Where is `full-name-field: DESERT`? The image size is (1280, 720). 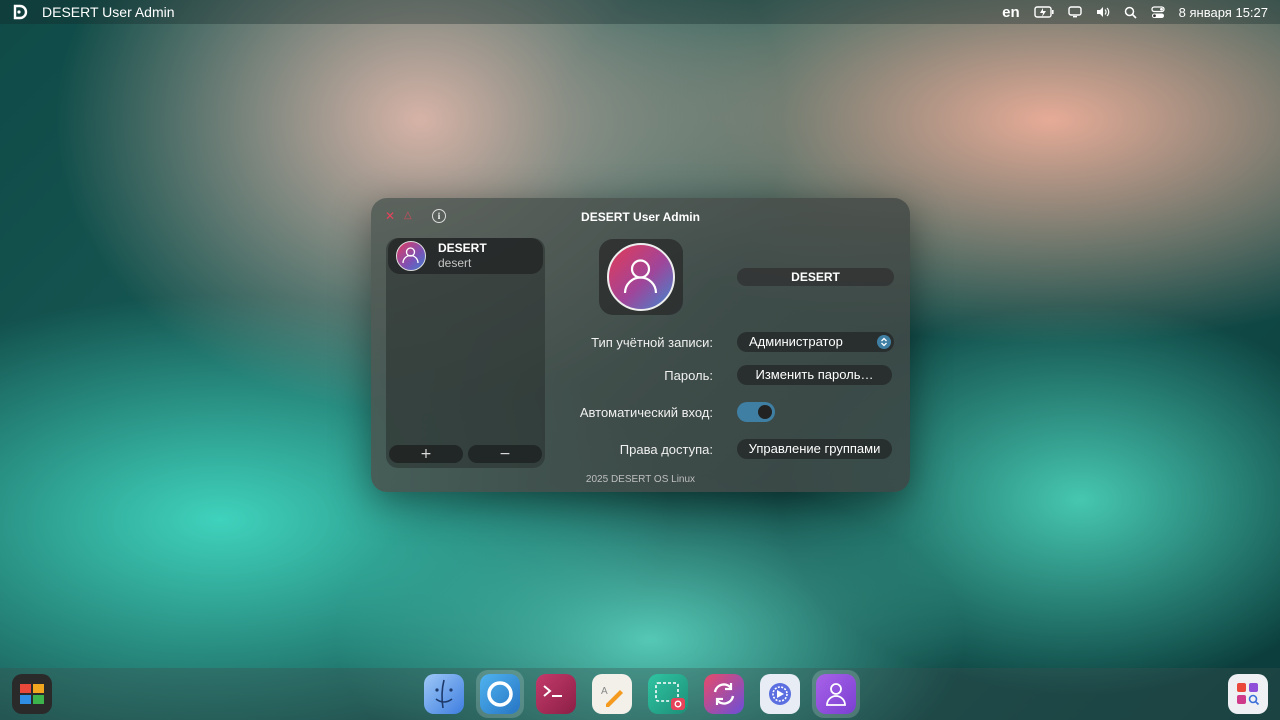
full-name-field: DESERT is located at coordinates (815, 277).